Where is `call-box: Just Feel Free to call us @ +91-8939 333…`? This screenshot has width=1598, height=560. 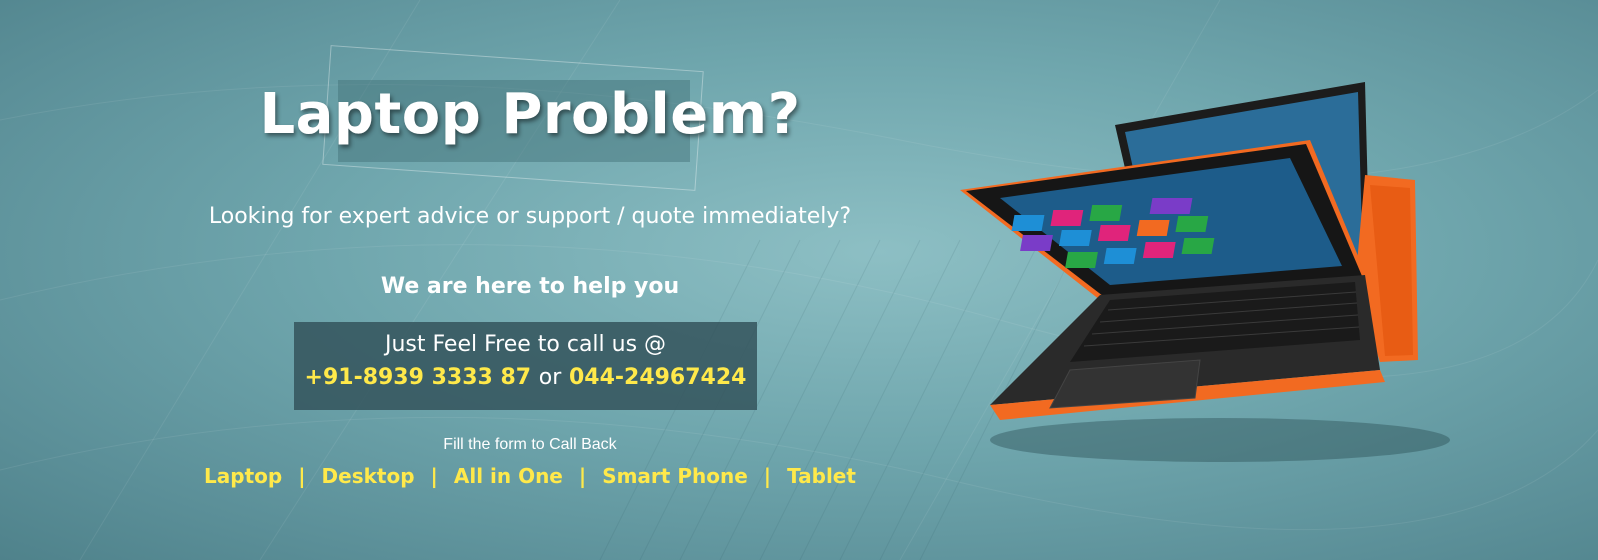
call-box: Just Feel Free to call us @ +91-8939 333… is located at coordinates (525, 366).